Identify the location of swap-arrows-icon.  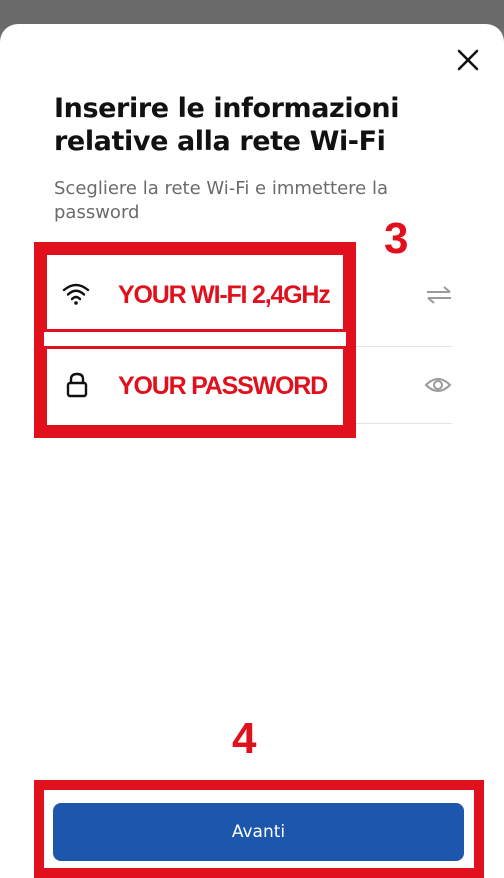
(439, 295).